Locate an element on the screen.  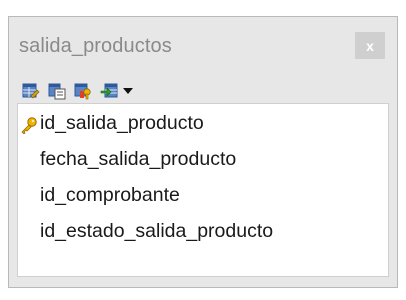
field-row: id_salida_producto is located at coordinates (122, 123).